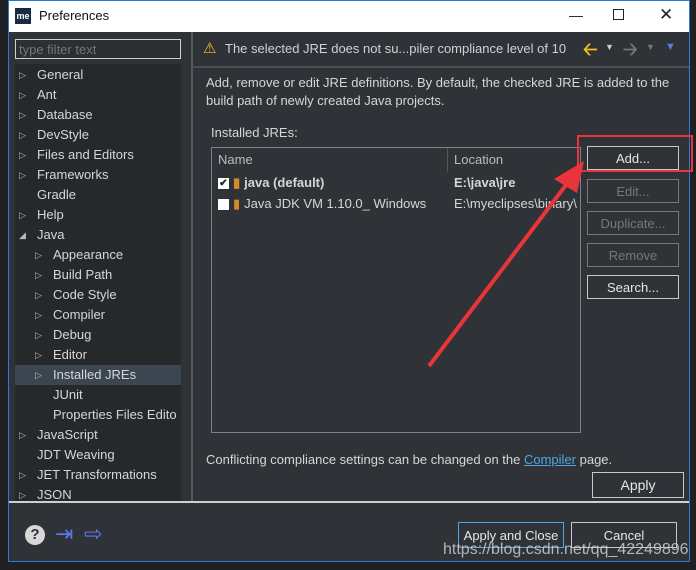  What do you see at coordinates (98, 355) in the screenshot?
I see `tree-item: ▷ Editor` at bounding box center [98, 355].